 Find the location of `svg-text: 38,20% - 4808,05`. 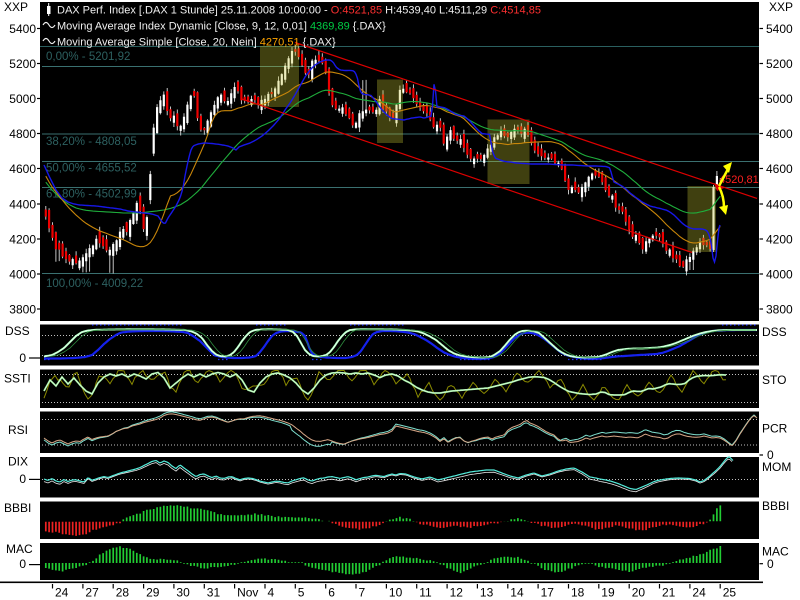

svg-text: 38,20% - 4808,05 is located at coordinates (91, 142).